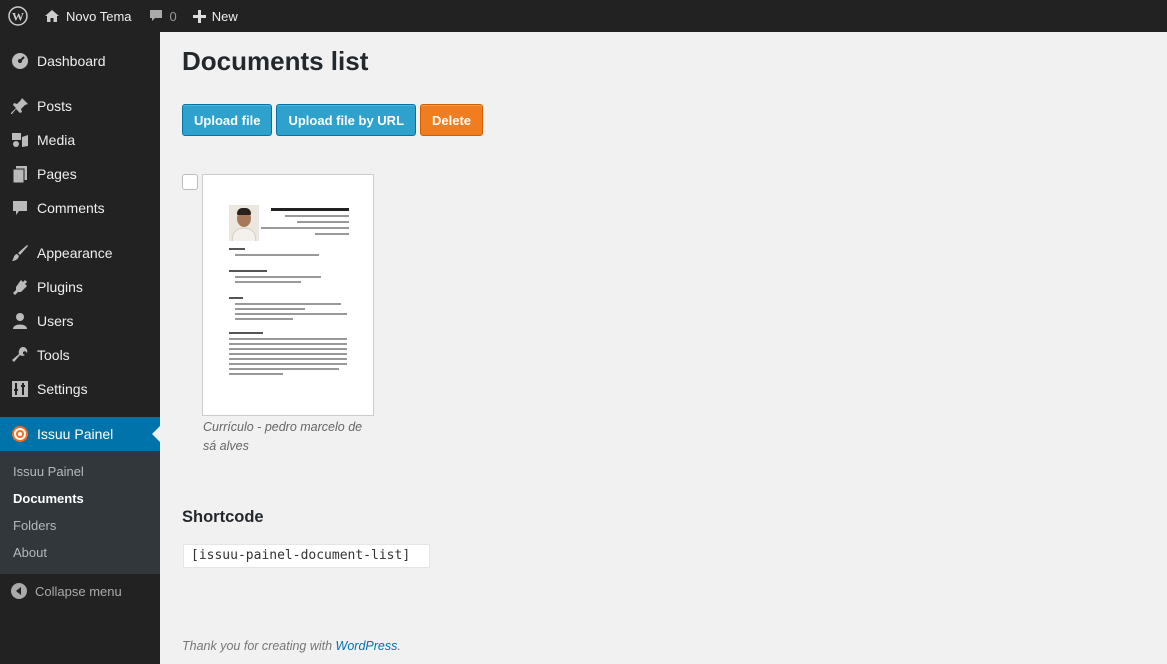  I want to click on submenu-about: About, so click(80, 552).